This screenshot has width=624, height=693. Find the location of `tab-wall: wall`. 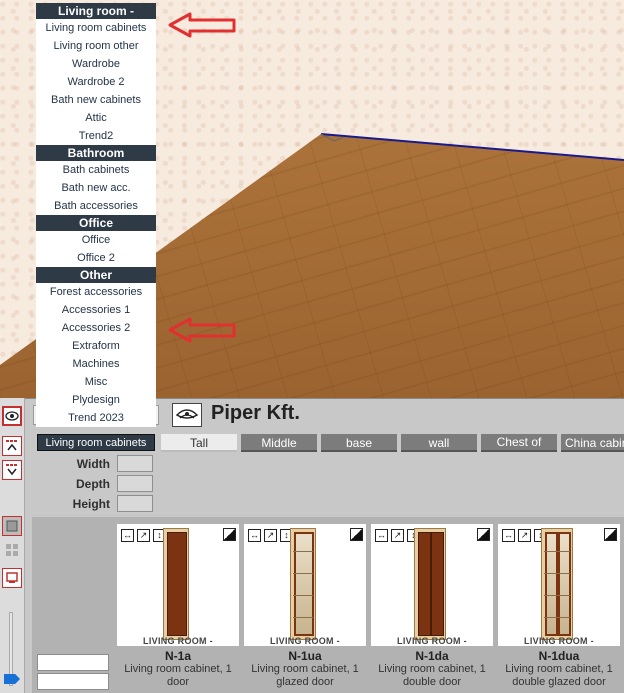

tab-wall: wall is located at coordinates (439, 443).